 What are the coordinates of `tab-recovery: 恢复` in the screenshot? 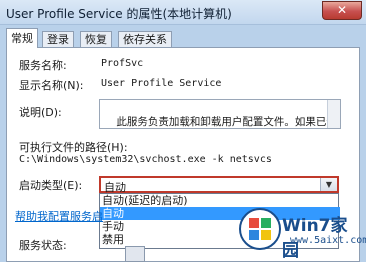 It's located at (96, 39).